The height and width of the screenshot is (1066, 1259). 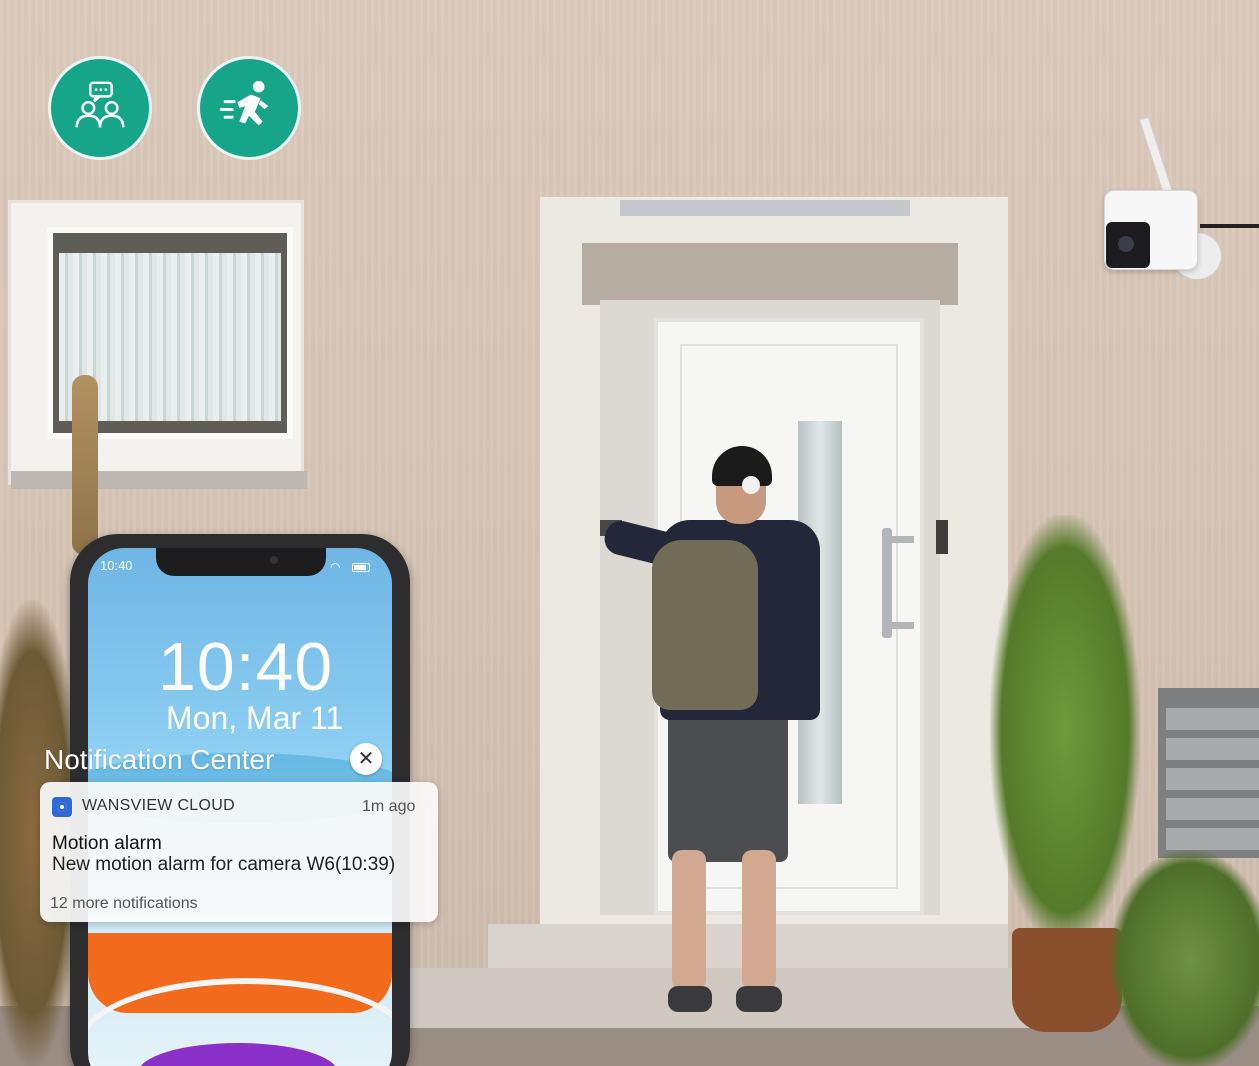 What do you see at coordinates (759, 920) in the screenshot?
I see `right-leg` at bounding box center [759, 920].